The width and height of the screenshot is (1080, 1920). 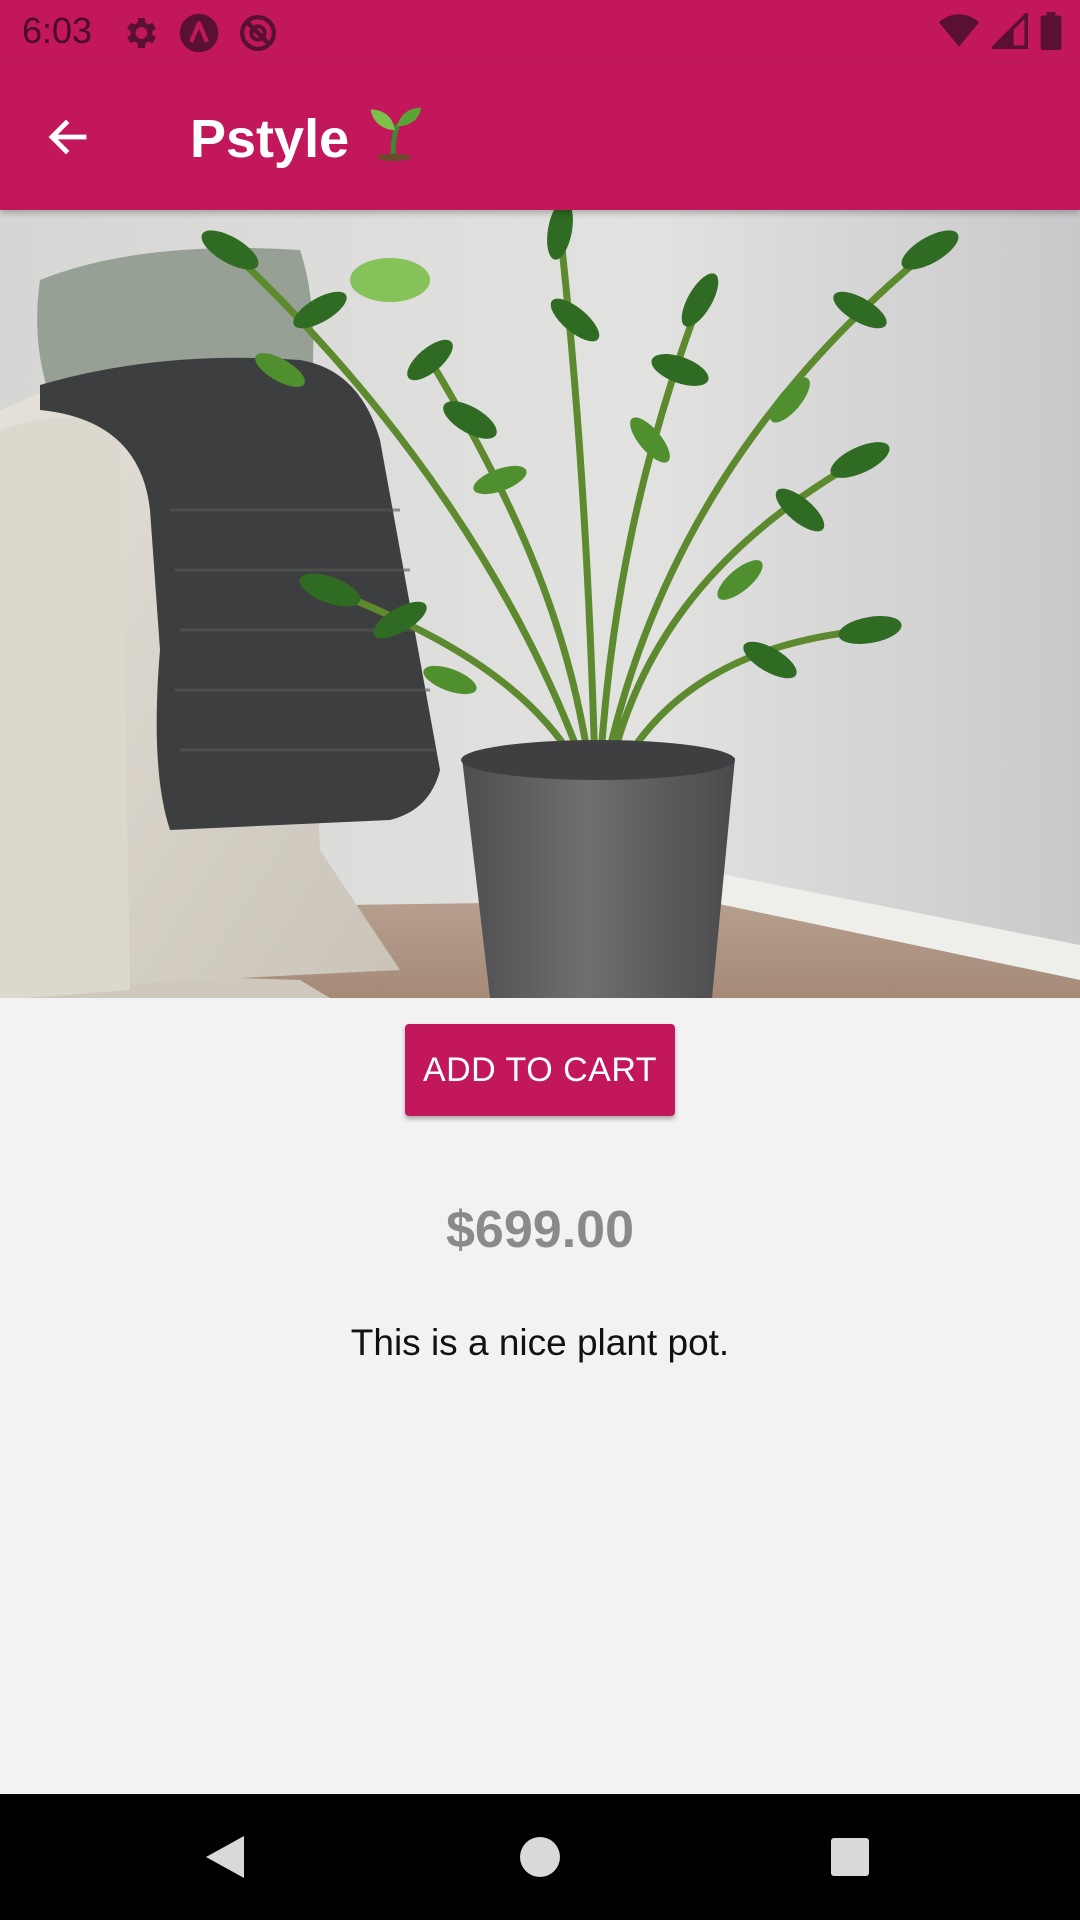 I want to click on nav-home-button, so click(x=540, y=1857).